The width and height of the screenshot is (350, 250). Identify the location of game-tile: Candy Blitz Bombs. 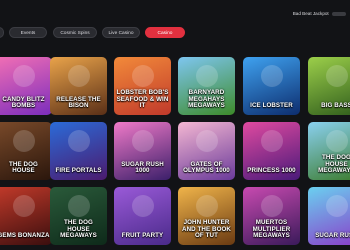
(26, 86).